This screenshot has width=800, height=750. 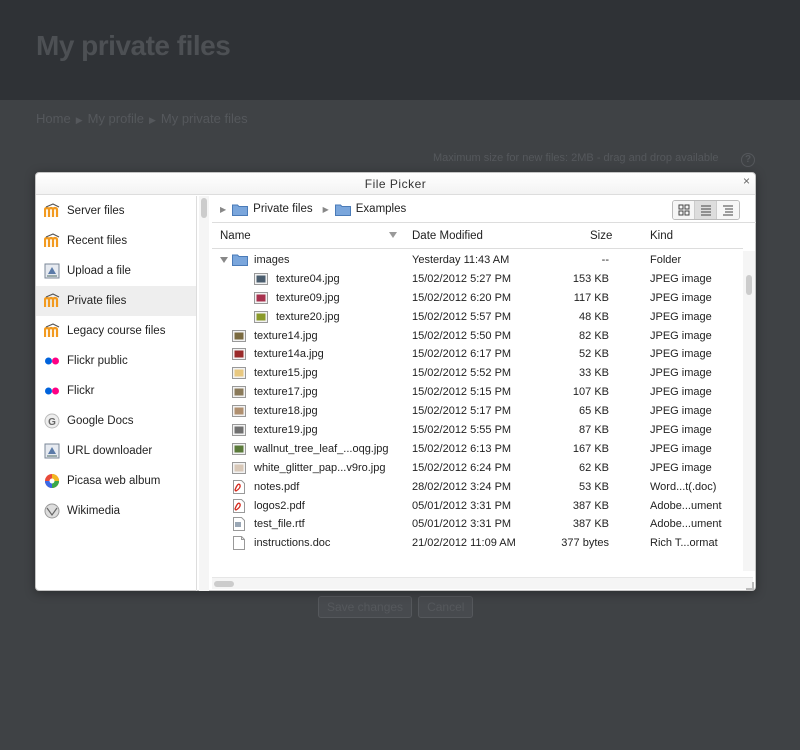 What do you see at coordinates (272, 260) in the screenshot?
I see `file-name: images` at bounding box center [272, 260].